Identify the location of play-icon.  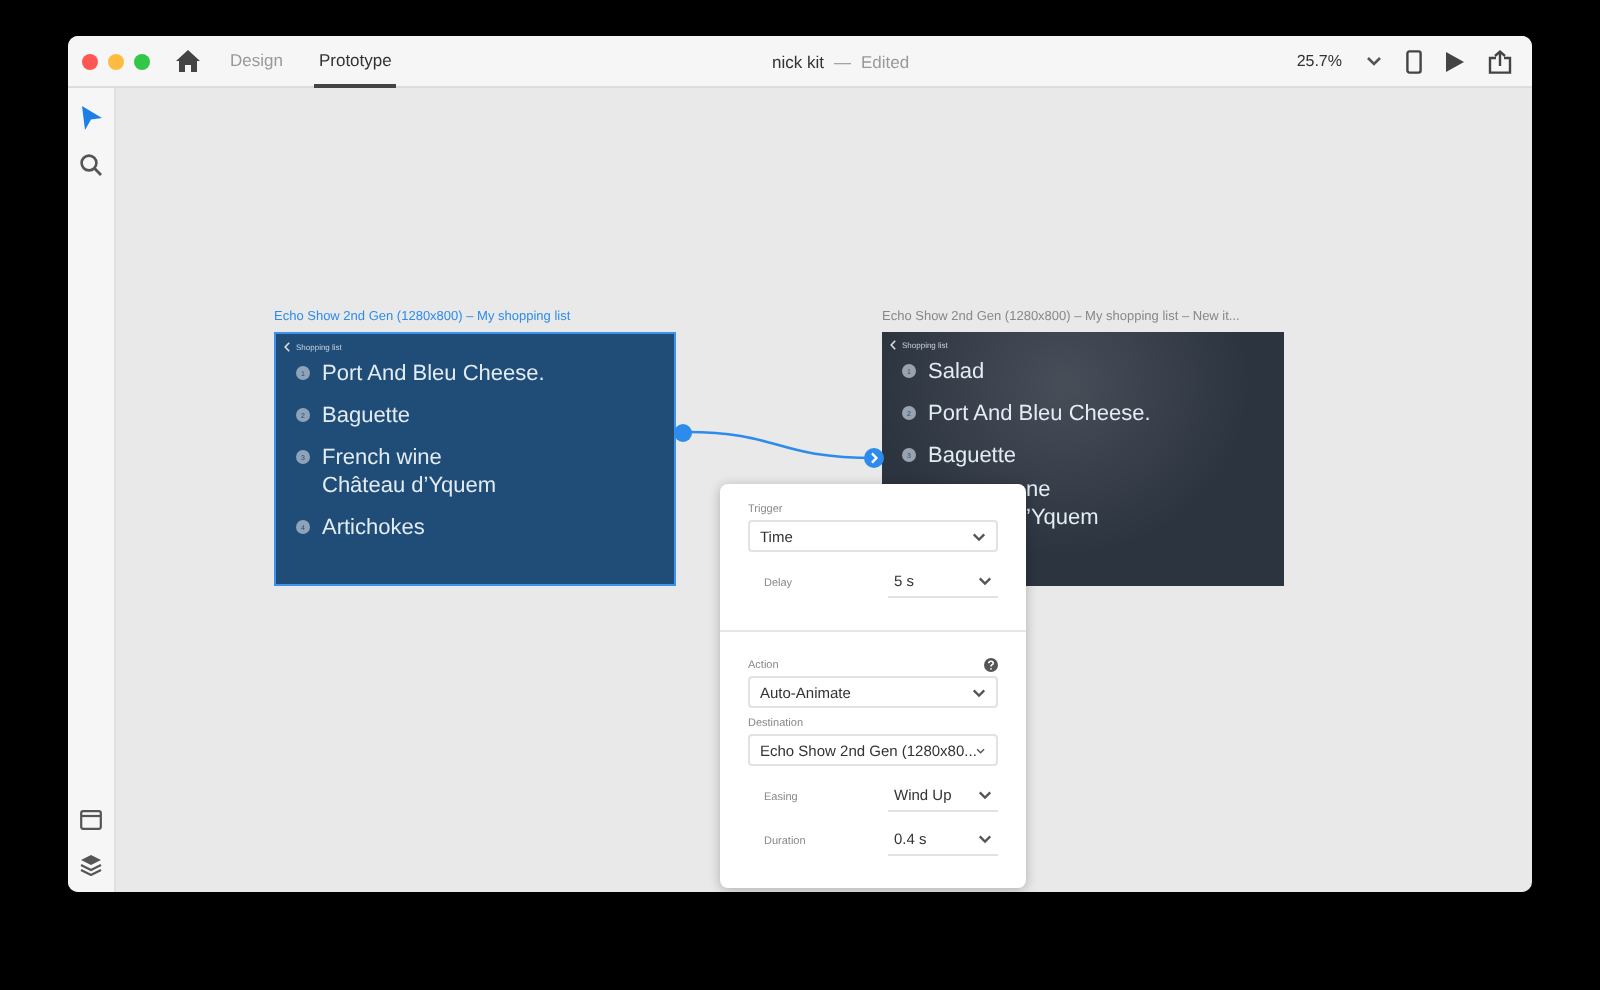
(1455, 61).